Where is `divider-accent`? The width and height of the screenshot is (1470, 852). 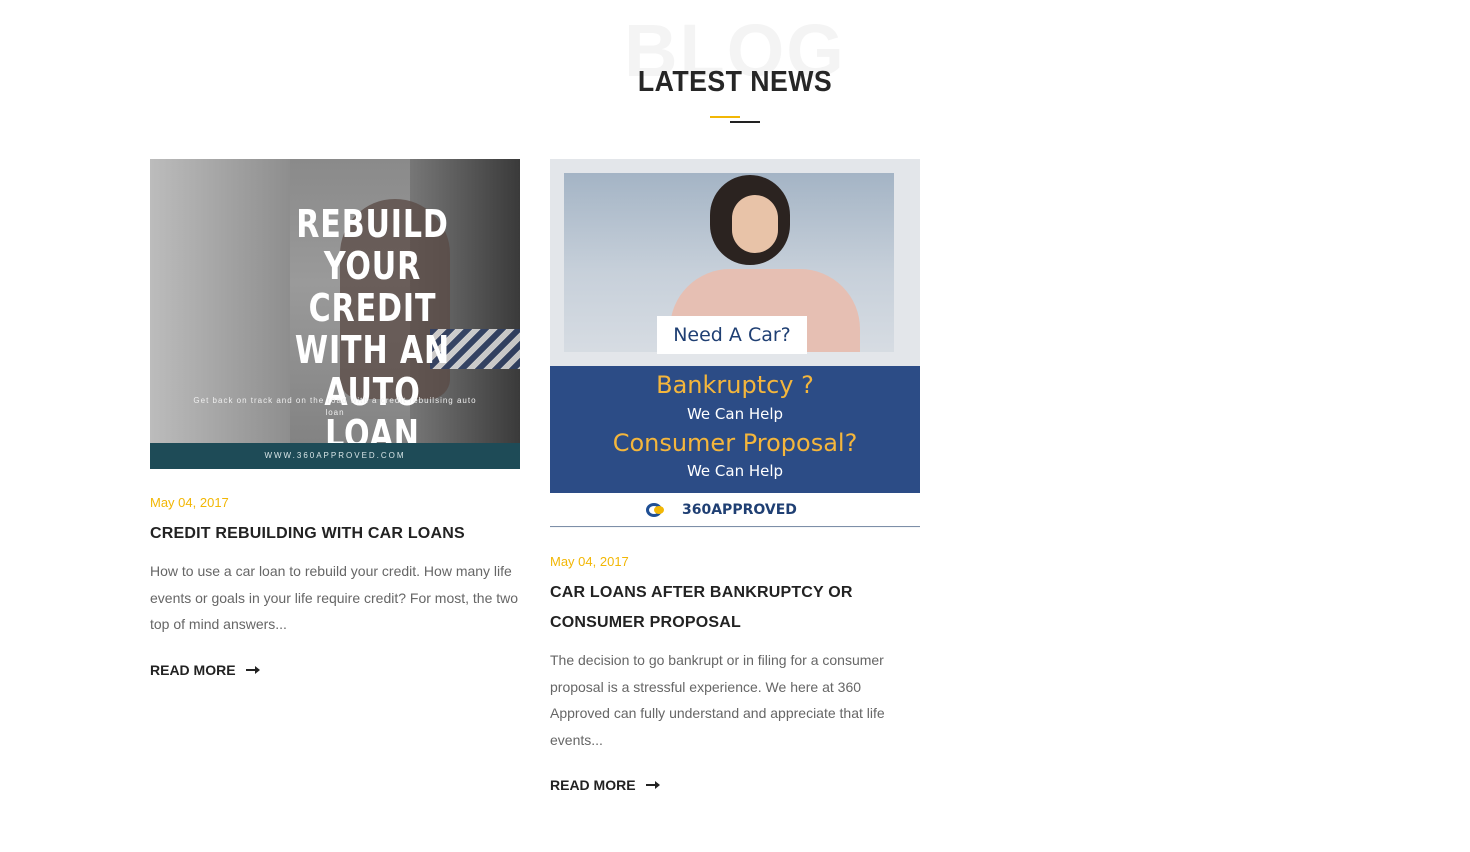
divider-accent is located at coordinates (725, 117).